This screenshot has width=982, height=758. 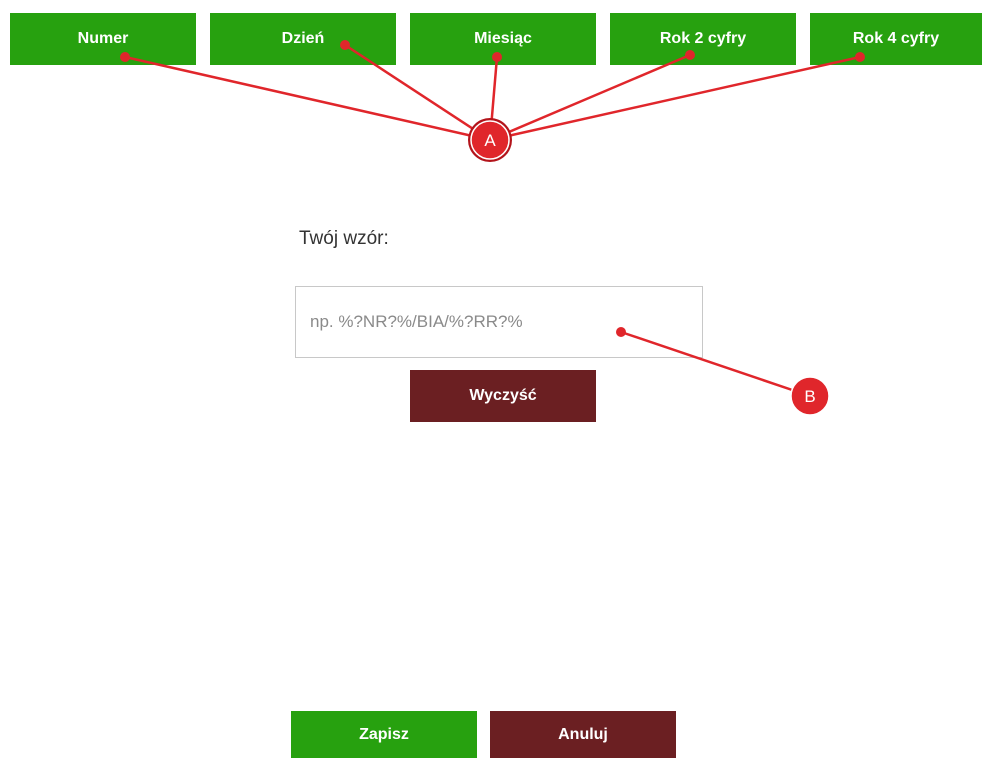 I want to click on annotation-a-badge-shadow, so click(x=490, y=140).